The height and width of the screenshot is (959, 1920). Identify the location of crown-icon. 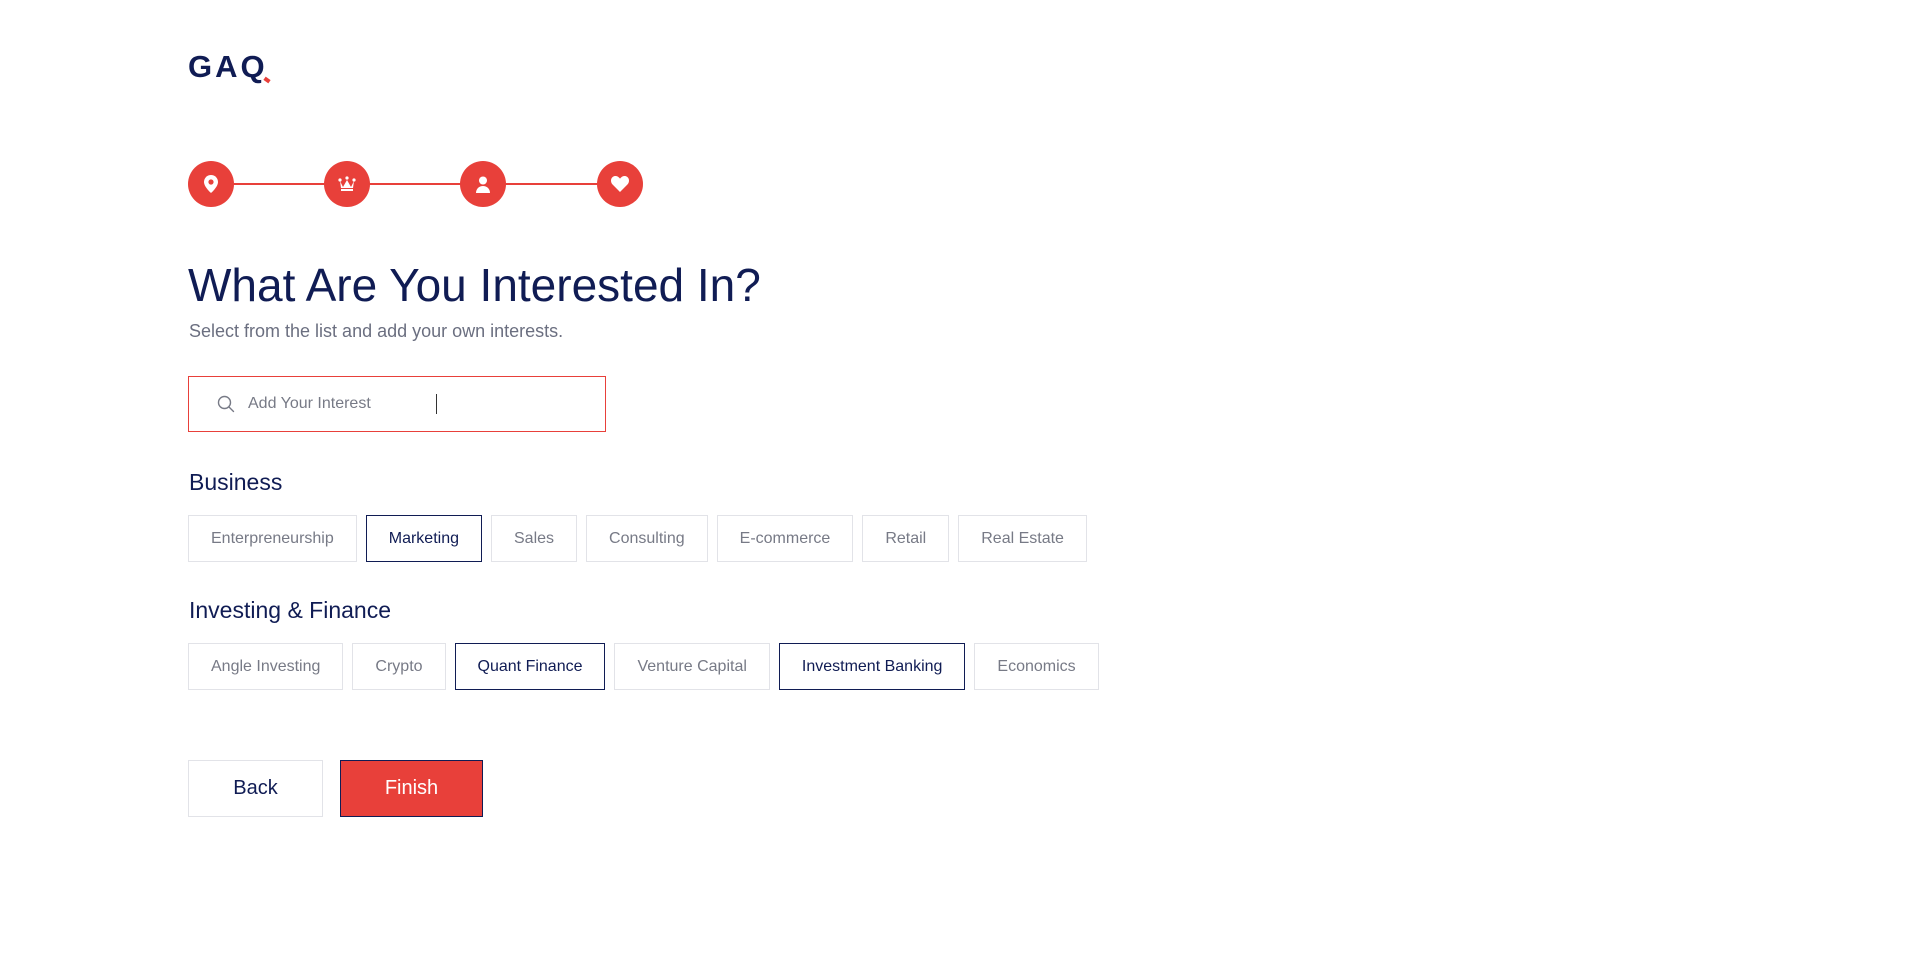
(347, 184).